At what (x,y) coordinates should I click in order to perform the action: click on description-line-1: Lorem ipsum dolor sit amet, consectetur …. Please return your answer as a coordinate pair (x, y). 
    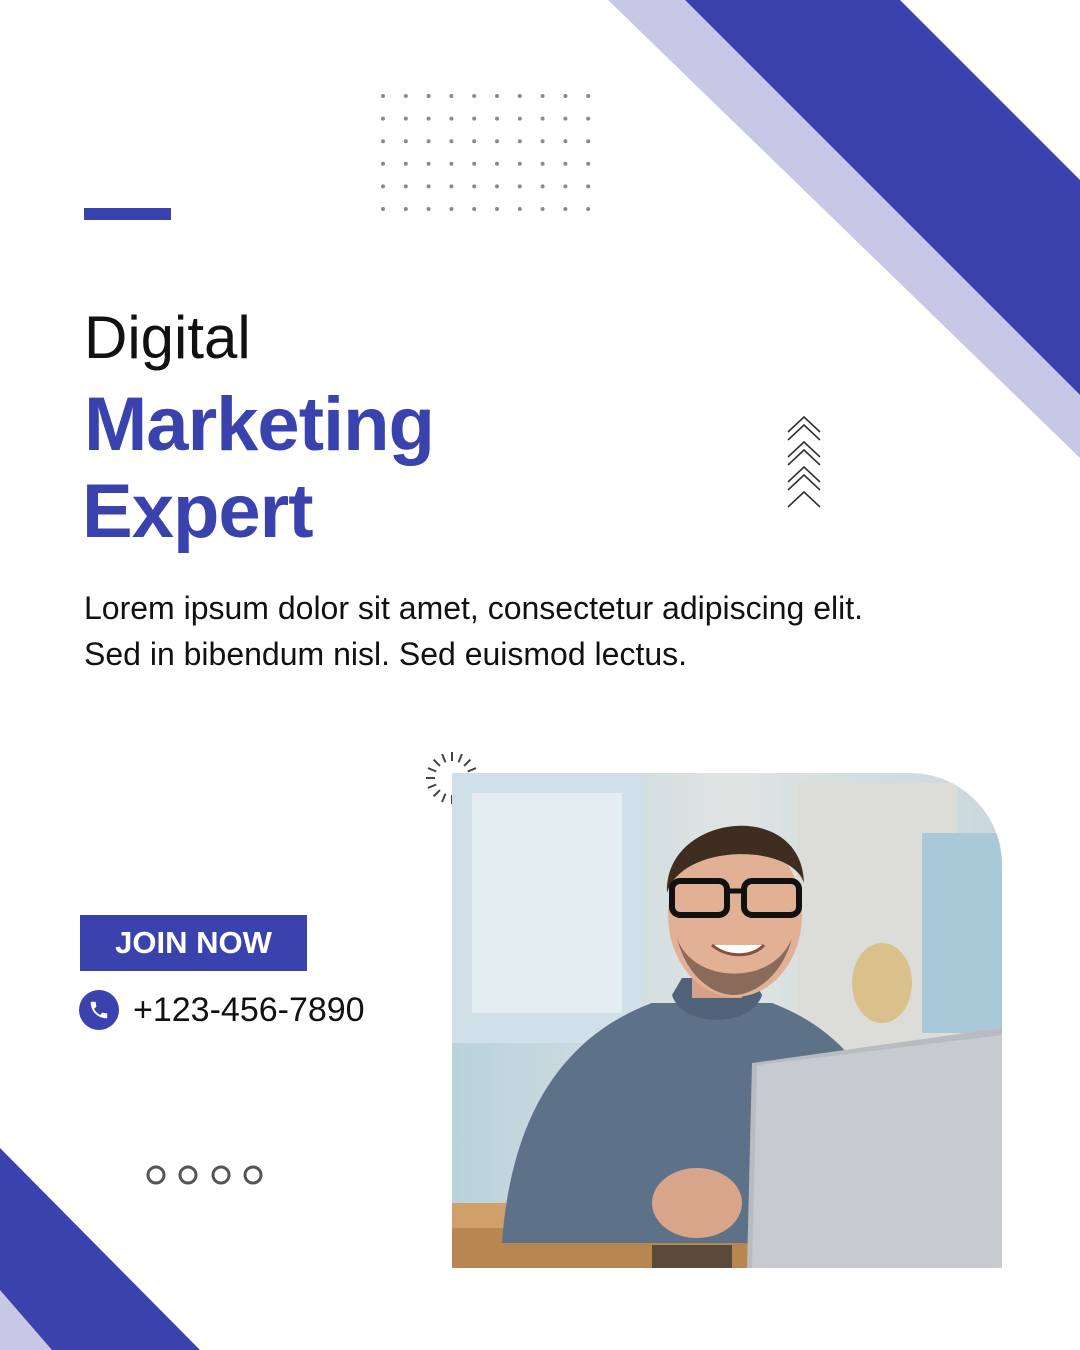
    Looking at the image, I should click on (474, 608).